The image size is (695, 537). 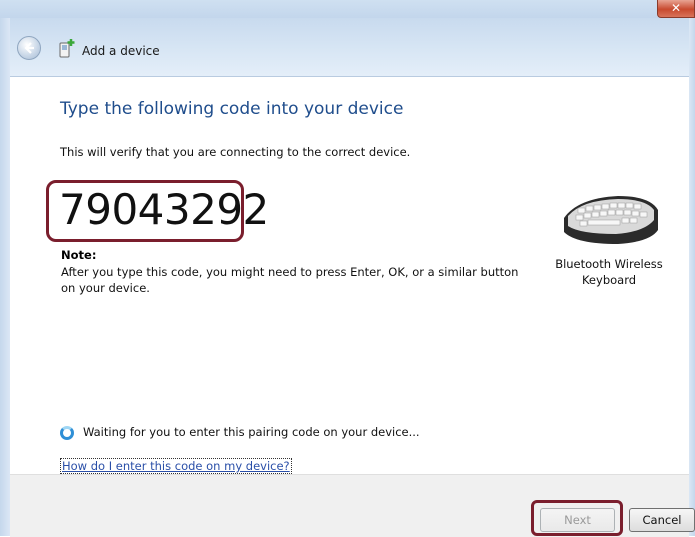 I want to click on back-button, so click(x=29, y=48).